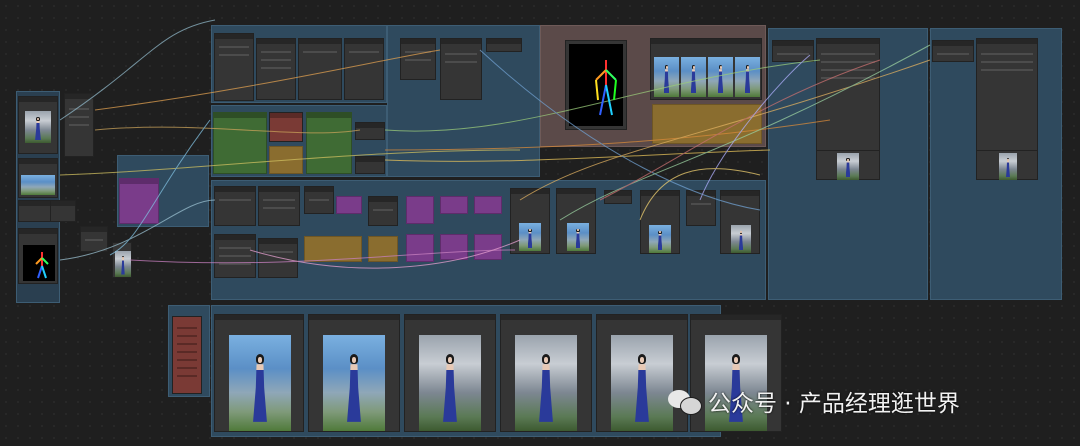 The width and height of the screenshot is (1080, 446). Describe the element at coordinates (333, 249) in the screenshot. I see `sampler-note-node` at that location.